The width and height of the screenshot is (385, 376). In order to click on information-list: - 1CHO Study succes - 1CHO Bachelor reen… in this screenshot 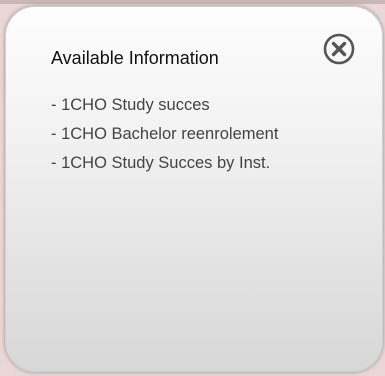, I will do `click(164, 134)`.